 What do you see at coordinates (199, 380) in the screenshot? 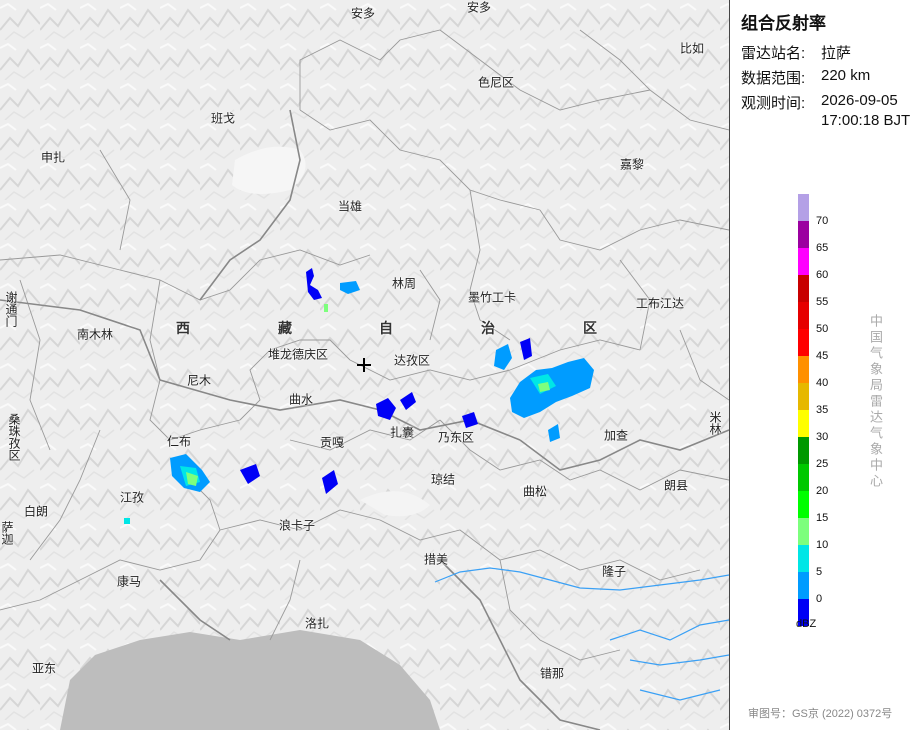
I see `place-label: 尼木` at bounding box center [199, 380].